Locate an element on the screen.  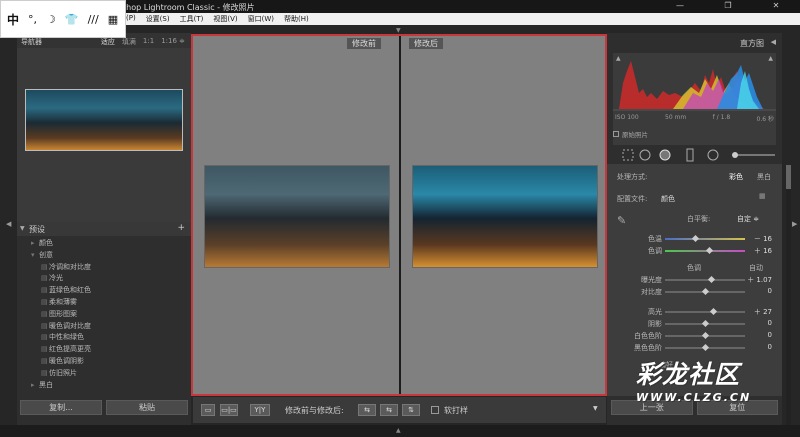
original-photo-toggle: 原始照片 is located at coordinates (630, 134).